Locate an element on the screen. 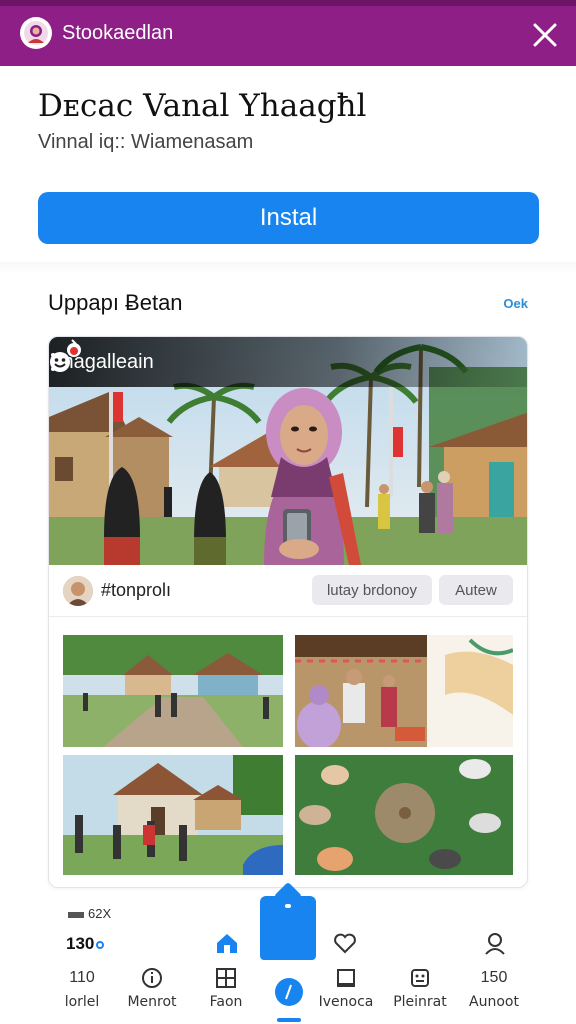  section-title: Uppapı Ƀetan is located at coordinates (115, 302).